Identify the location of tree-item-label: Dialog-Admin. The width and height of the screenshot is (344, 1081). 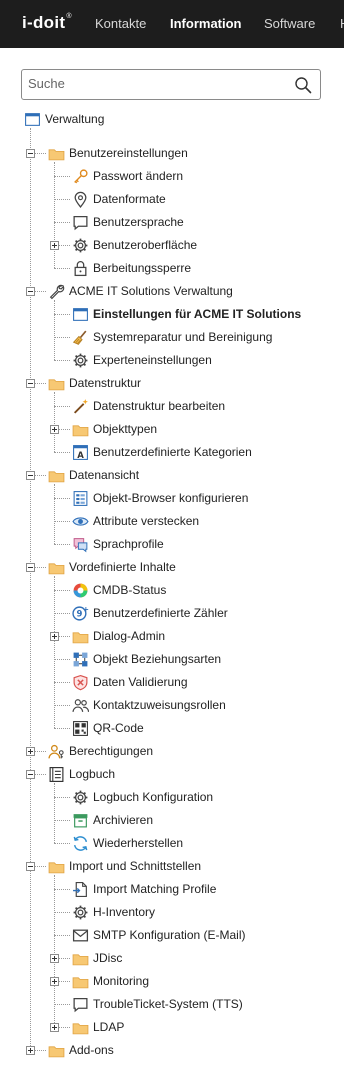
(129, 636).